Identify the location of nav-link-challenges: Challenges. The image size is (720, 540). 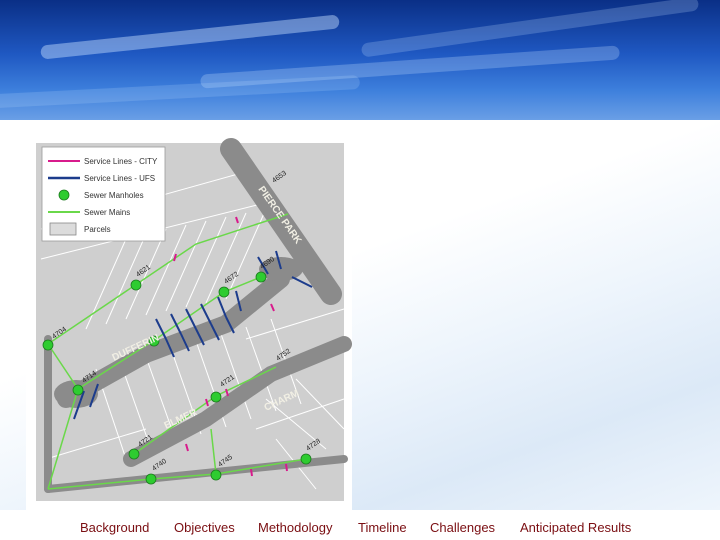
(462, 527).